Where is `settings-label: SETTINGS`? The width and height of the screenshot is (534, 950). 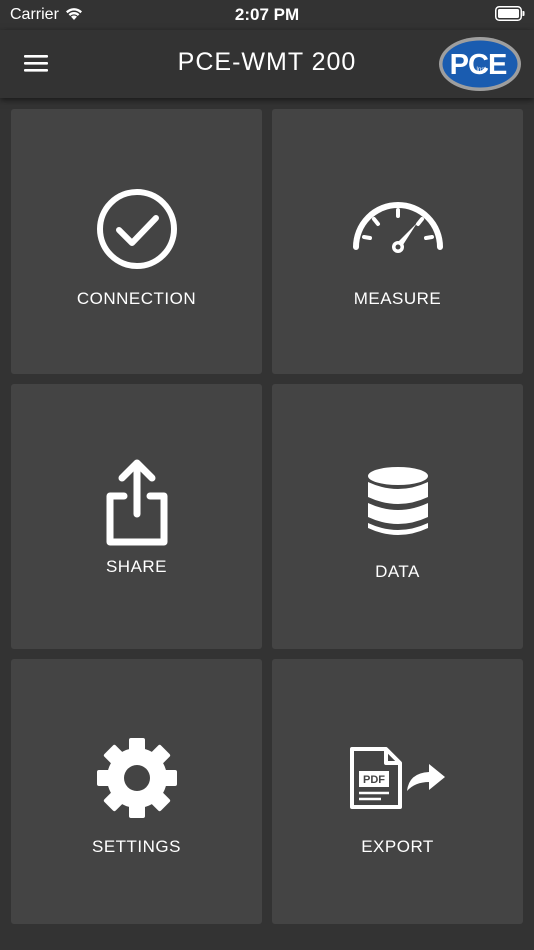
settings-label: SETTINGS is located at coordinates (136, 846).